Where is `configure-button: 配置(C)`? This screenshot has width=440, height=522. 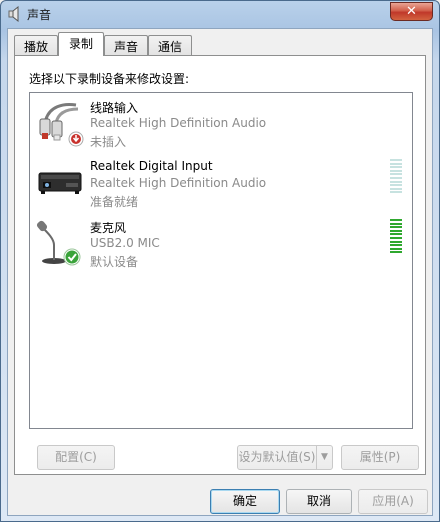 configure-button: 配置(C) is located at coordinates (76, 457).